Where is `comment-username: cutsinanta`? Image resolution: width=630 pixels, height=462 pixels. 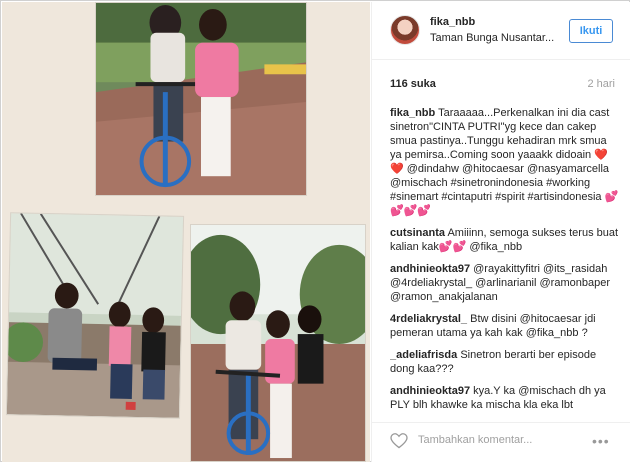 comment-username: cutsinanta is located at coordinates (417, 233).